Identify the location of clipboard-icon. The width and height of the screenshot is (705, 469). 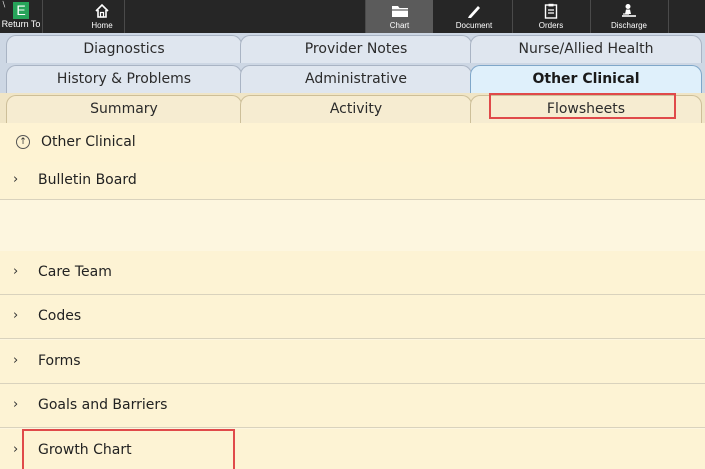
(551, 11).